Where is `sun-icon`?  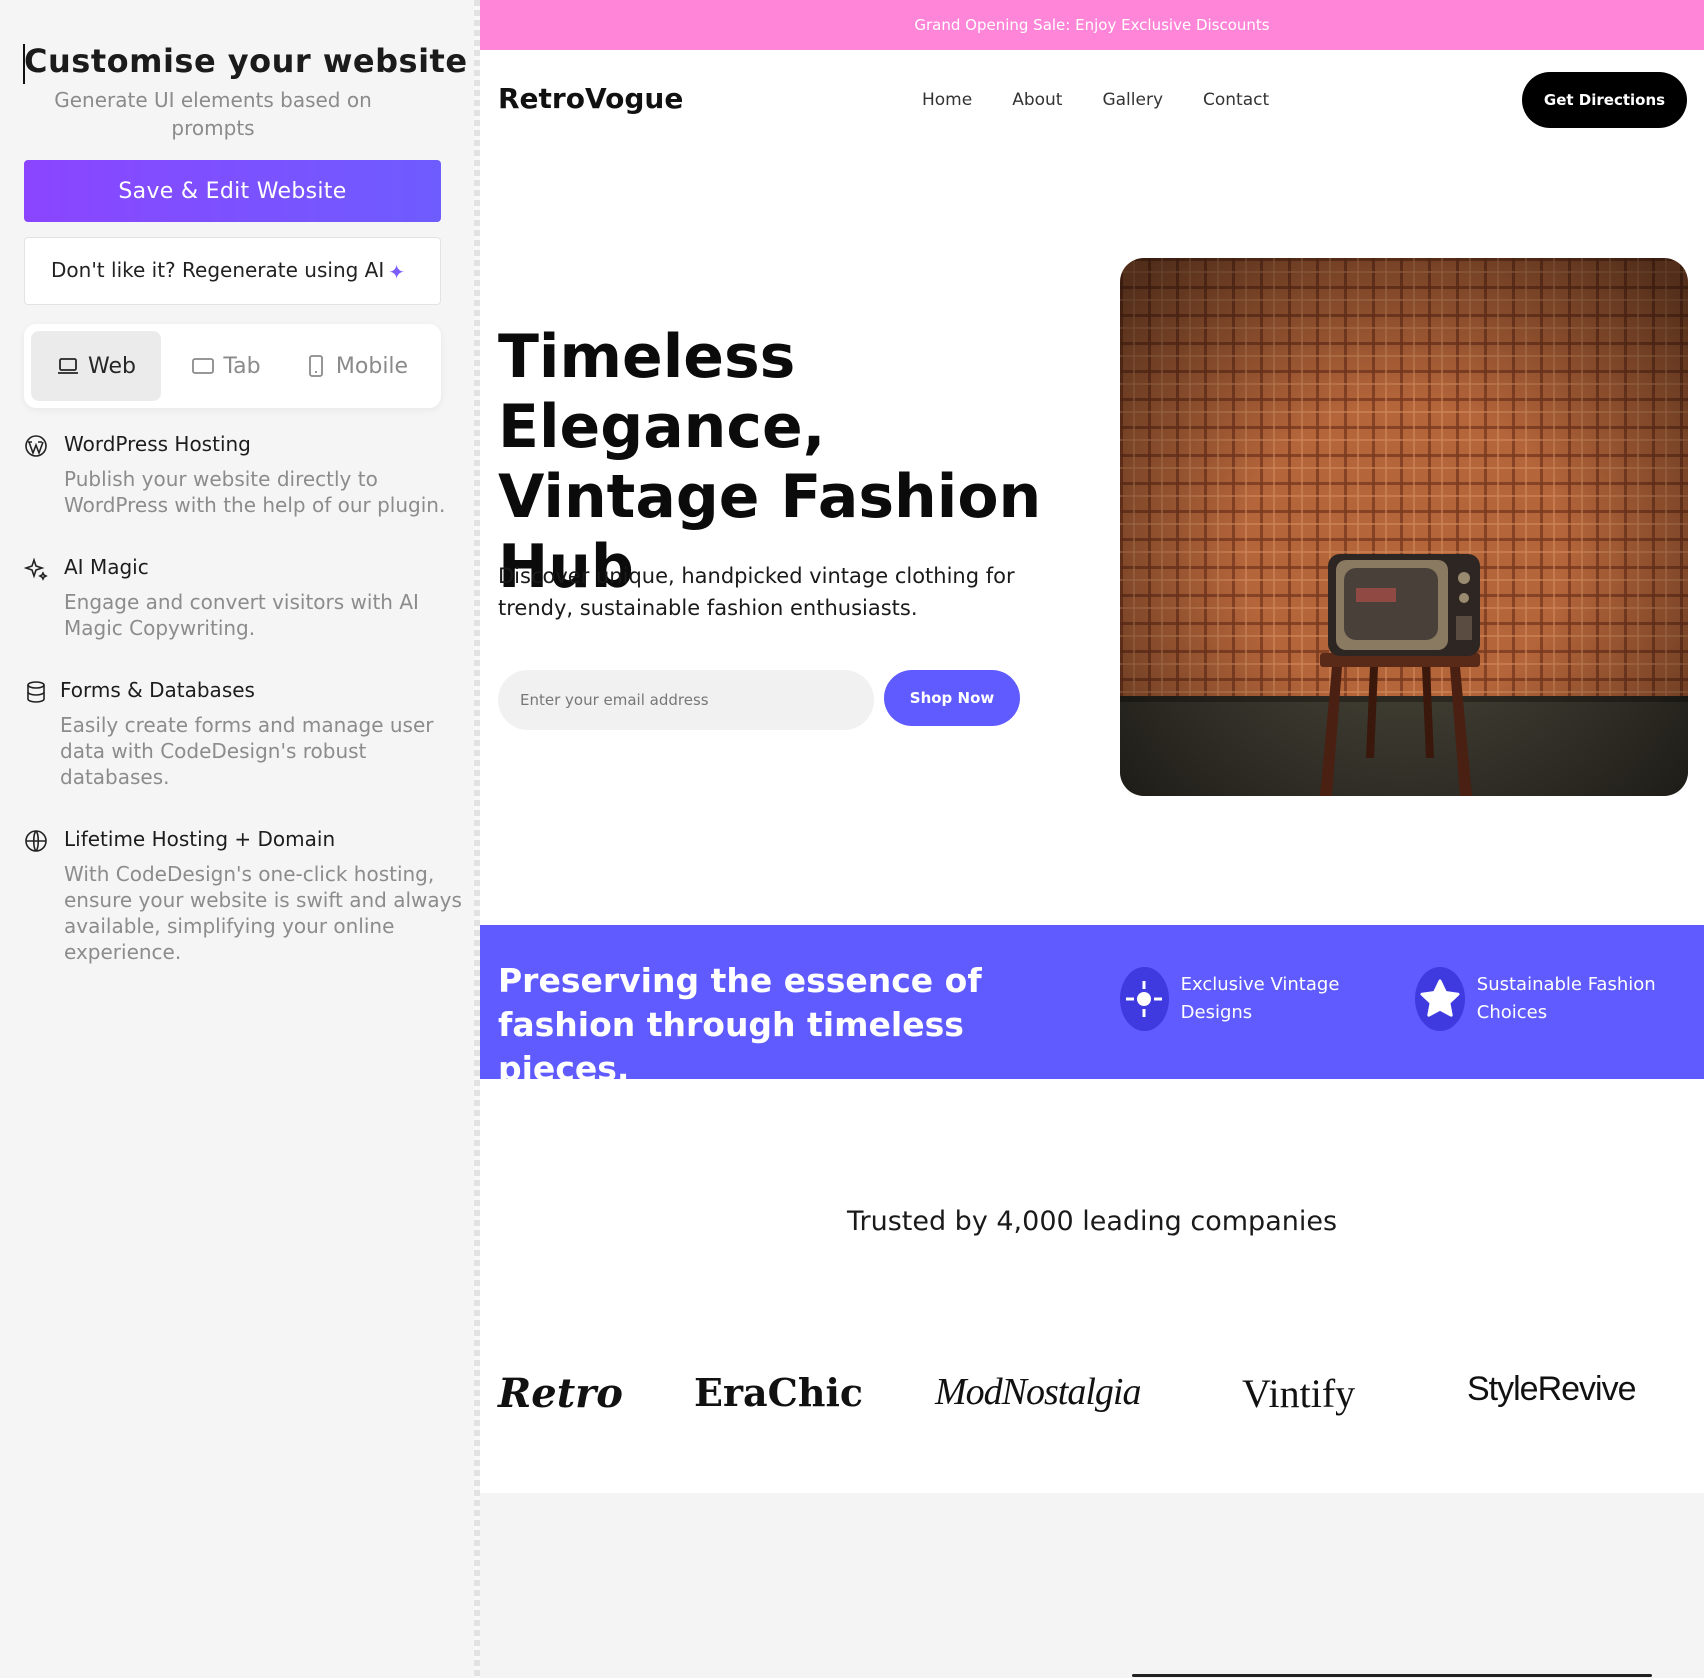 sun-icon is located at coordinates (1144, 999).